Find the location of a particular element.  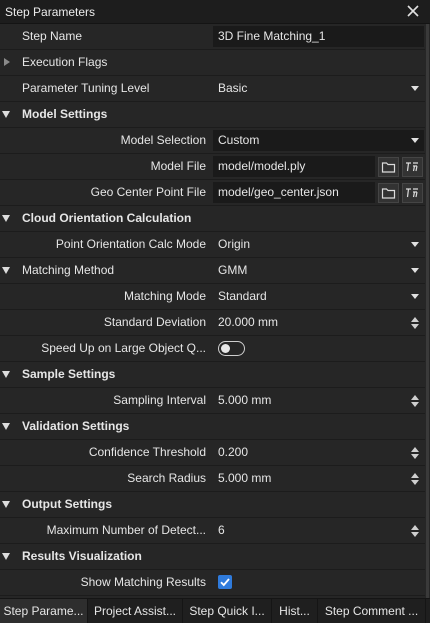

section-output-settings: Output Settings is located at coordinates (212, 505).